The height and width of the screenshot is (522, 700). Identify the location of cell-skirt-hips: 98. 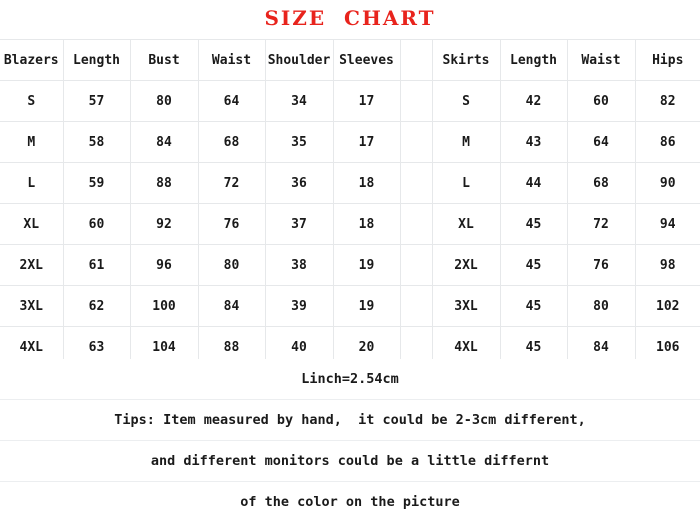
(667, 265).